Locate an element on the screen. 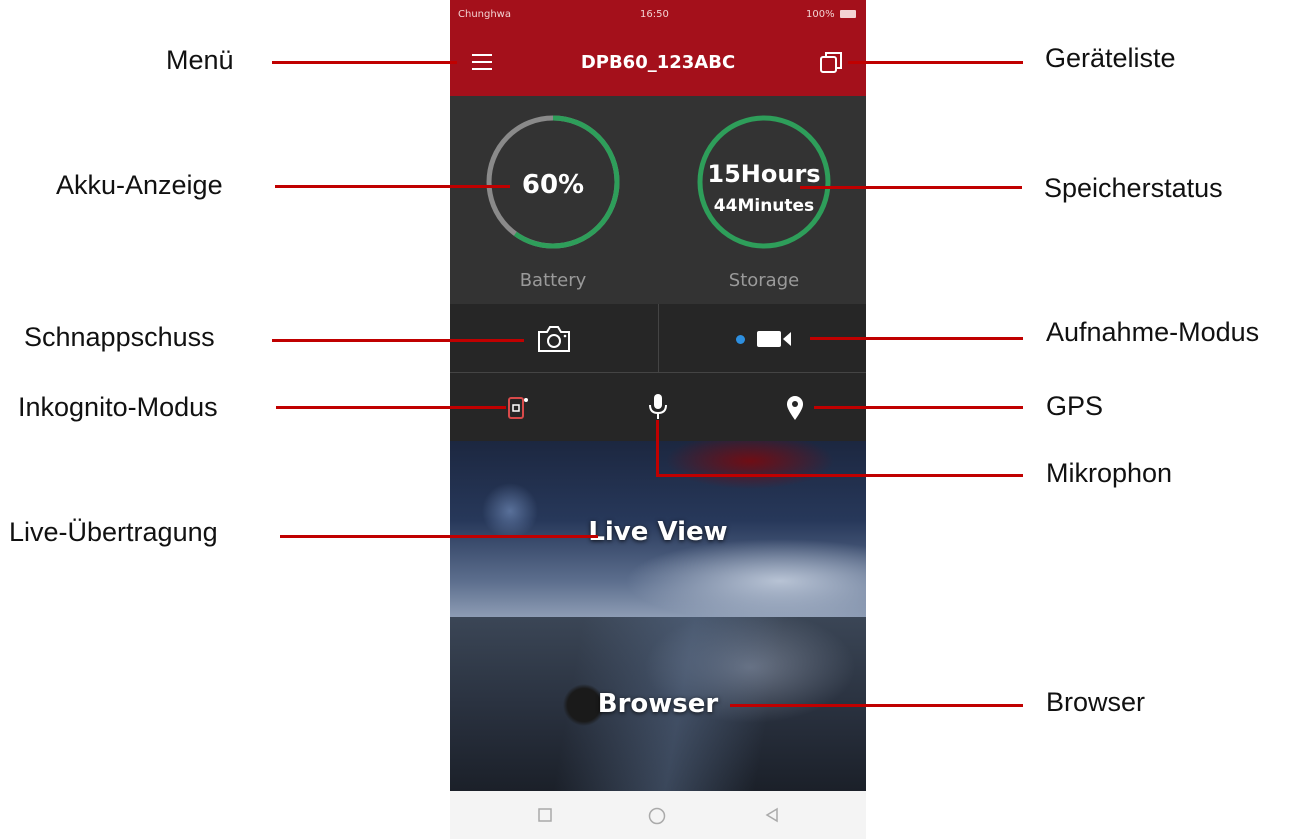  menu-annotation: Menü is located at coordinates (200, 60).